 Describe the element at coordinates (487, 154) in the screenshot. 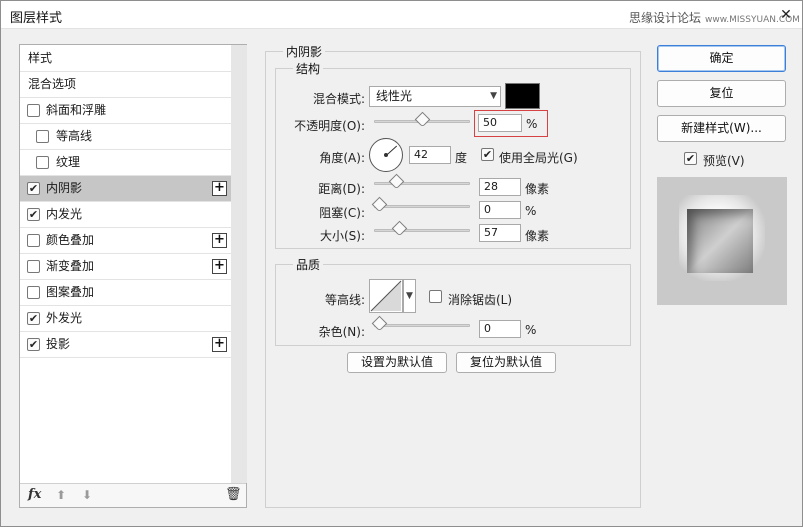

I see `global-light-checkbox: ✔` at that location.